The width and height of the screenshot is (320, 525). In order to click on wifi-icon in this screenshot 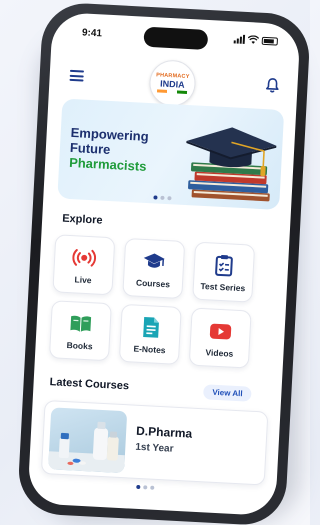, I will do `click(253, 39)`.